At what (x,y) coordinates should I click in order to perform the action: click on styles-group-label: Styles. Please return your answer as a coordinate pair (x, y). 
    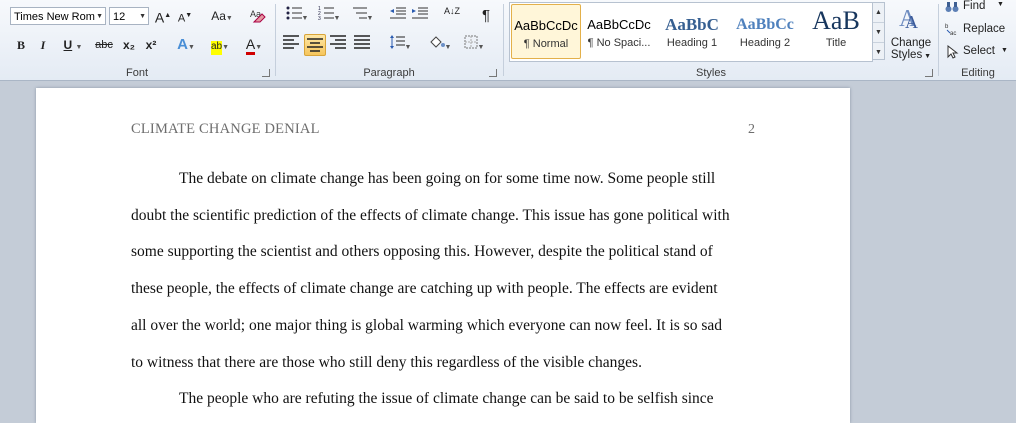
    Looking at the image, I should click on (711, 73).